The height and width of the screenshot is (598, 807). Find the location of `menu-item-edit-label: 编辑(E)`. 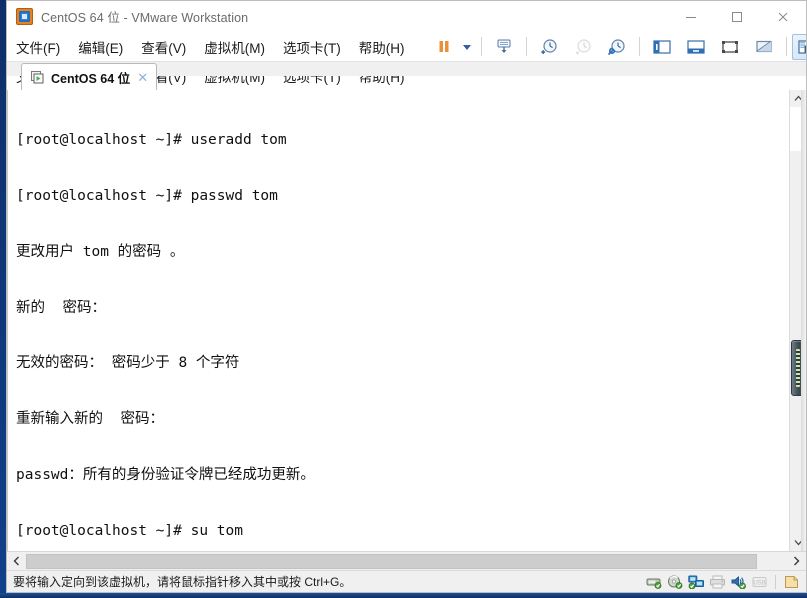

menu-item-edit-label: 编辑(E) is located at coordinates (101, 48).